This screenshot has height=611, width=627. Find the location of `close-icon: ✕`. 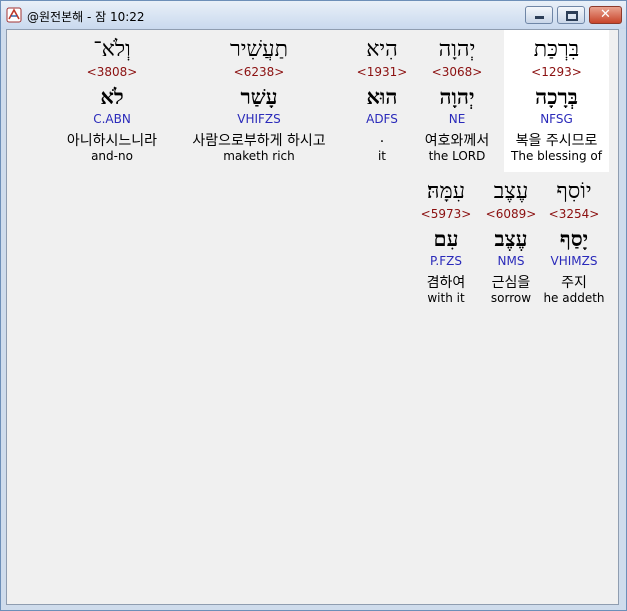

close-icon: ✕ is located at coordinates (605, 14).